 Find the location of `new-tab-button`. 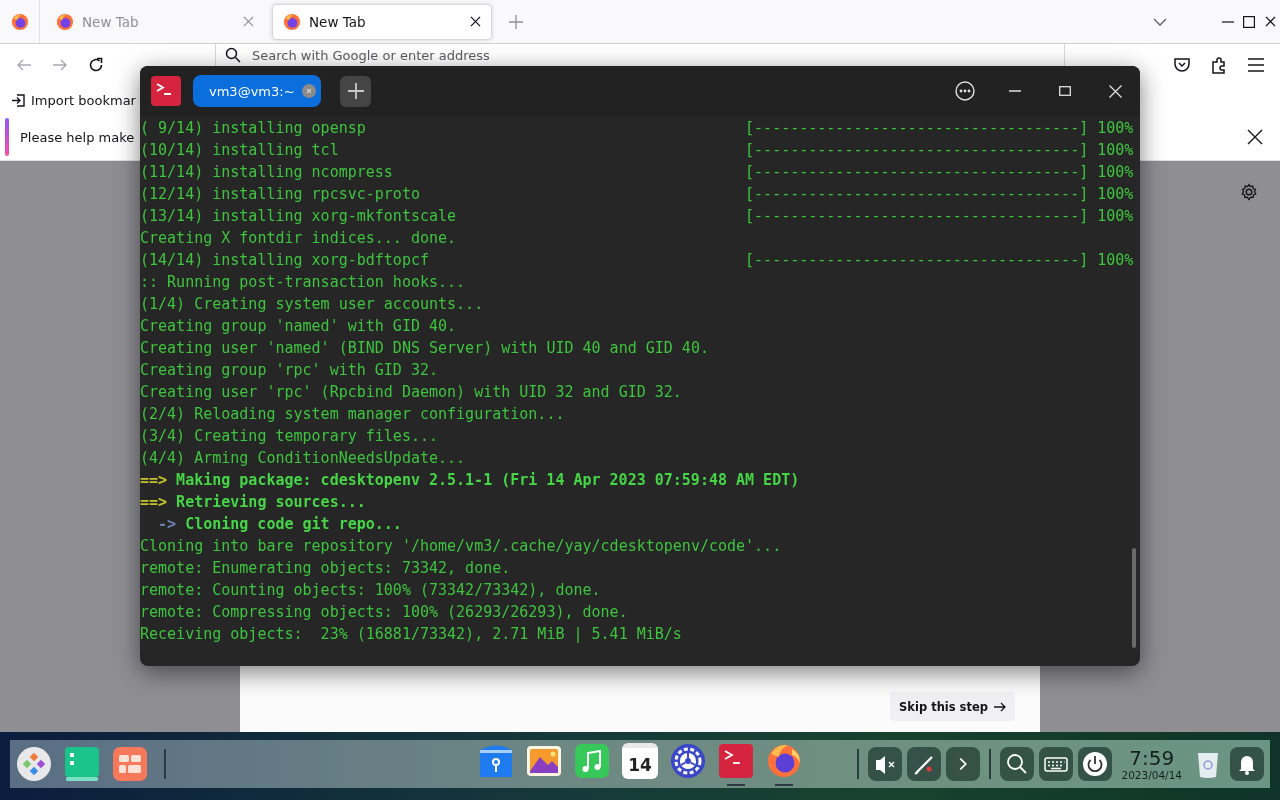

new-tab-button is located at coordinates (355, 91).